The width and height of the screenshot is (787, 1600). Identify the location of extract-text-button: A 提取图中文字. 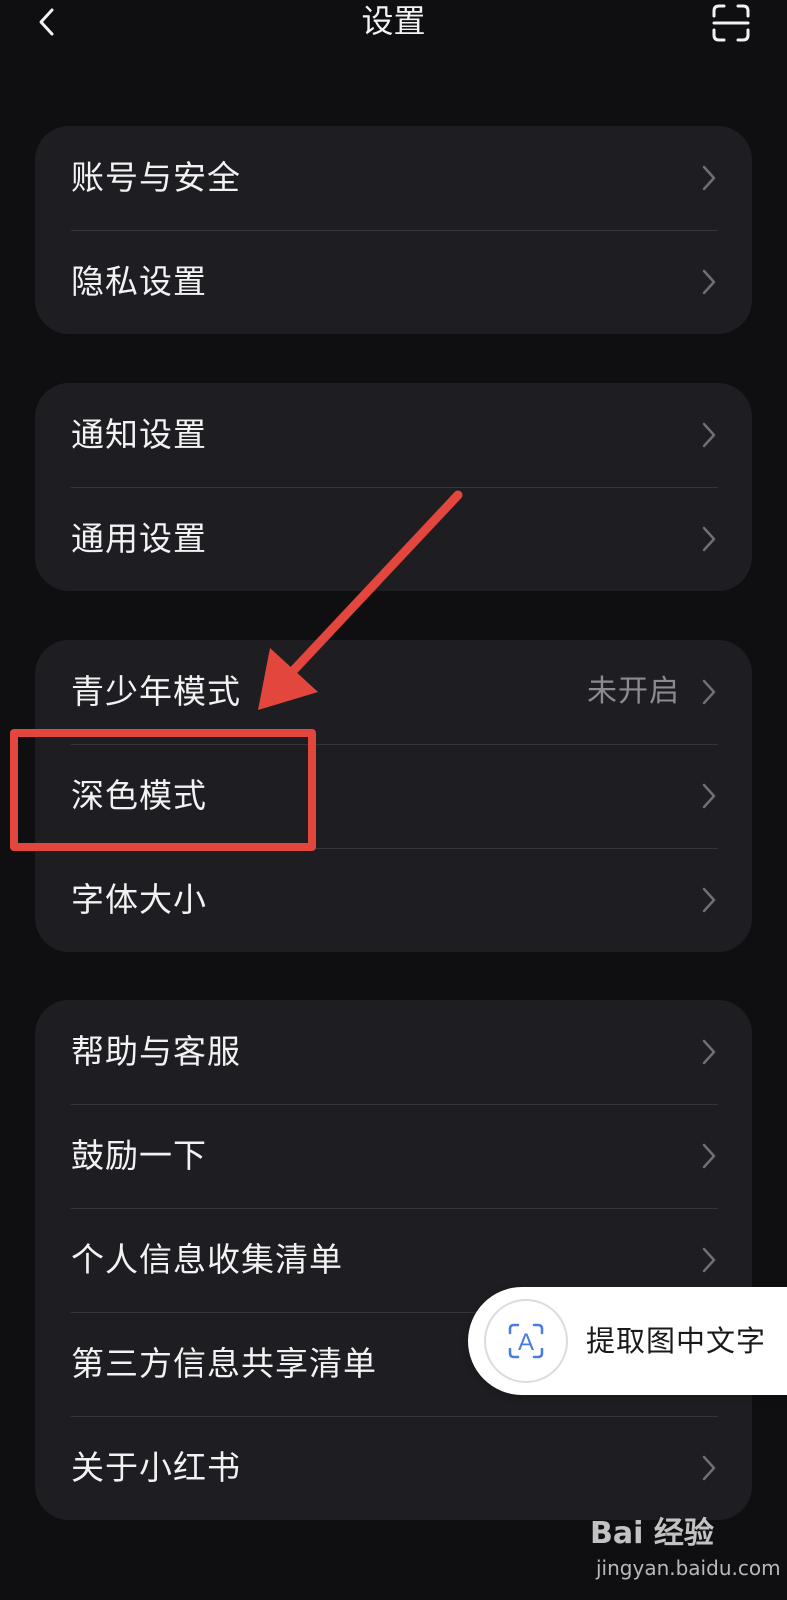
(627, 1341).